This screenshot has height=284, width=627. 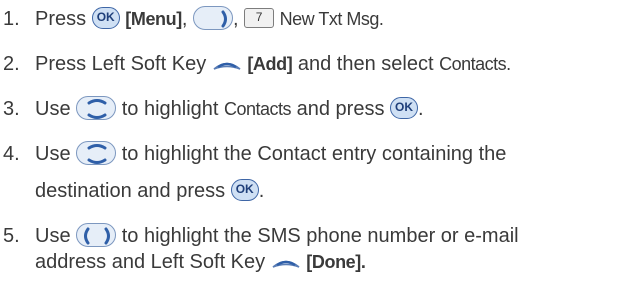 I want to click on step-number: 1., so click(x=11, y=19).